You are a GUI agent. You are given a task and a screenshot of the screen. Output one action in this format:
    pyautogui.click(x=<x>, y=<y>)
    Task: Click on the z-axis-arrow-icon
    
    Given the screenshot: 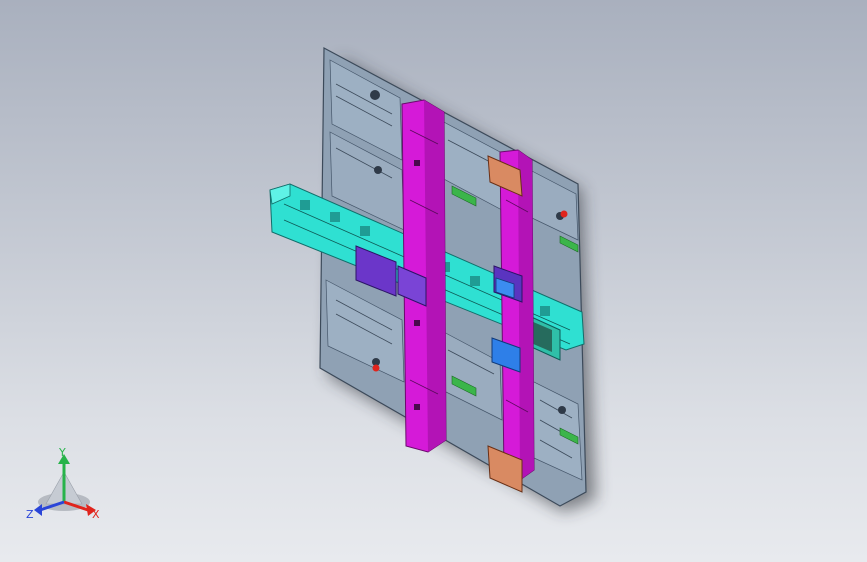 What is the action you would take?
    pyautogui.click(x=38, y=510)
    